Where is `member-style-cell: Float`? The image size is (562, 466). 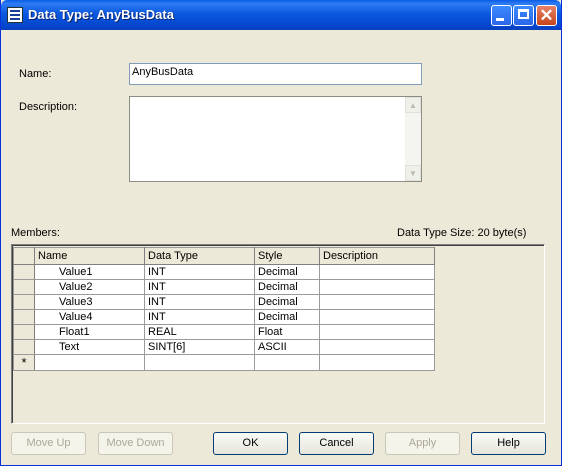
member-style-cell: Float is located at coordinates (287, 332).